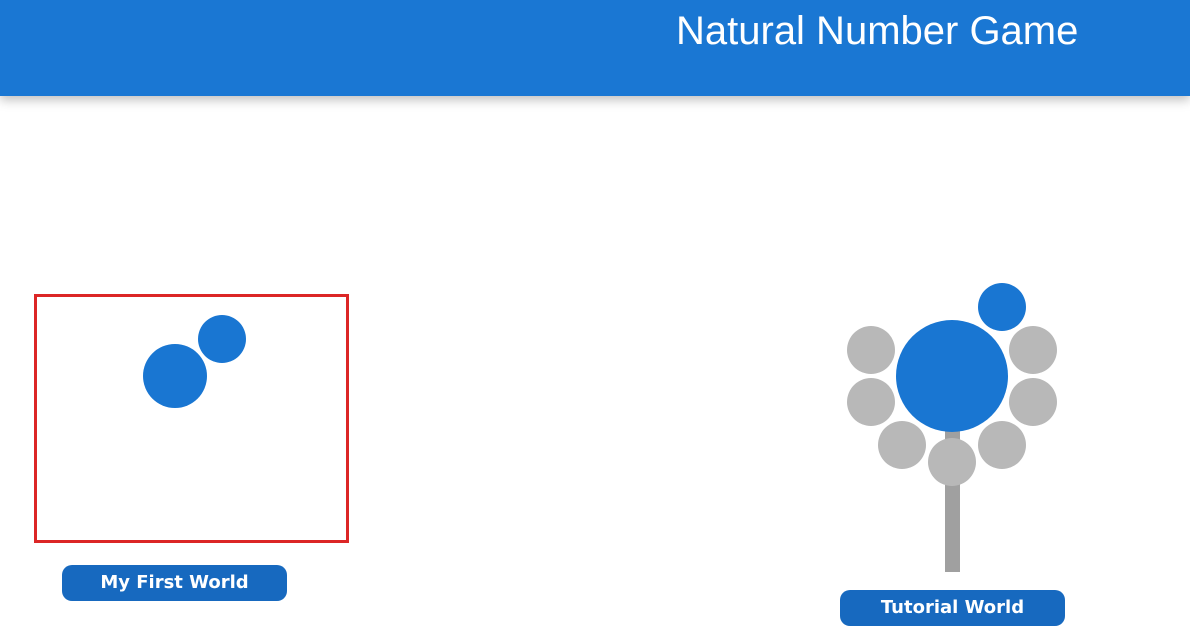  Describe the element at coordinates (877, 31) in the screenshot. I see `app-title: Natural Number Game` at that location.